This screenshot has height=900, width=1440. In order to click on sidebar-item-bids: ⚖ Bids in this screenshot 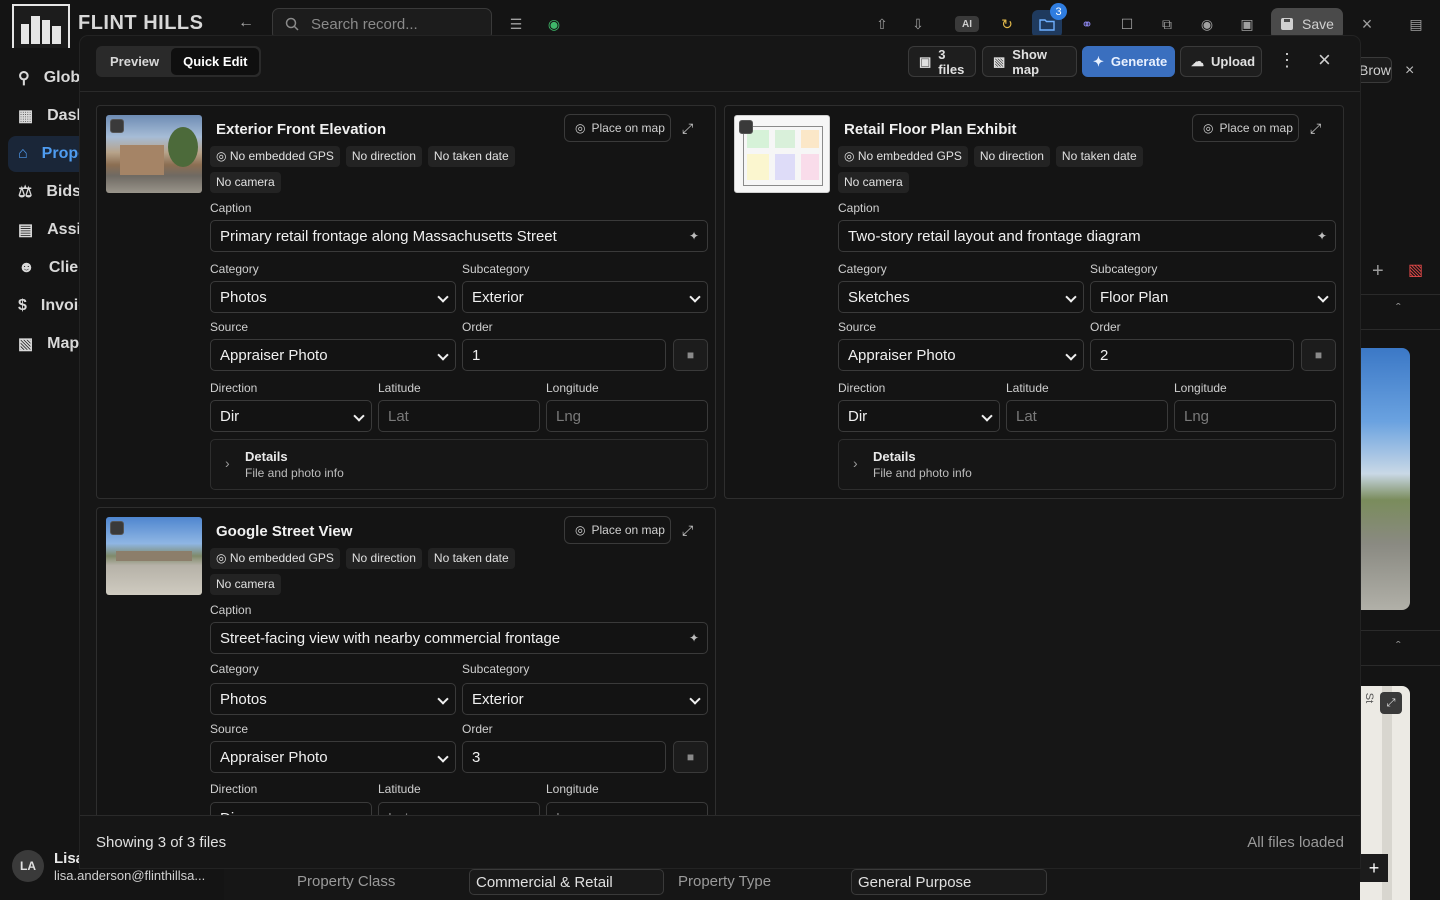, I will do `click(44, 192)`.